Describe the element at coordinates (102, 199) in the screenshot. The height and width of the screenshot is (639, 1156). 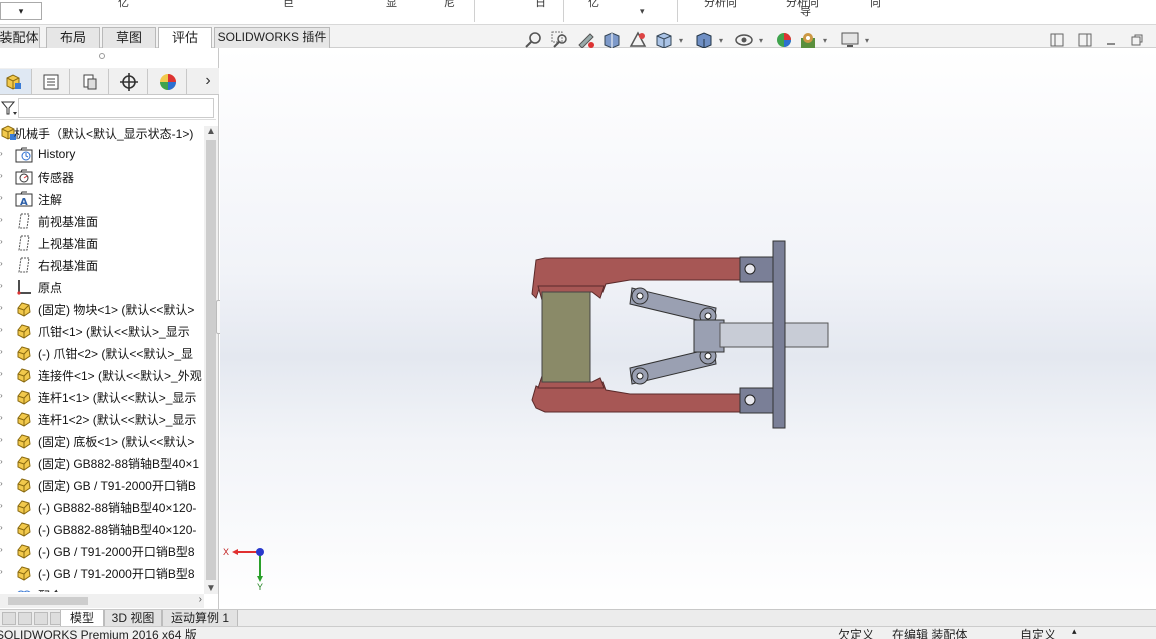
I see `tree-item: › A 注解` at that location.